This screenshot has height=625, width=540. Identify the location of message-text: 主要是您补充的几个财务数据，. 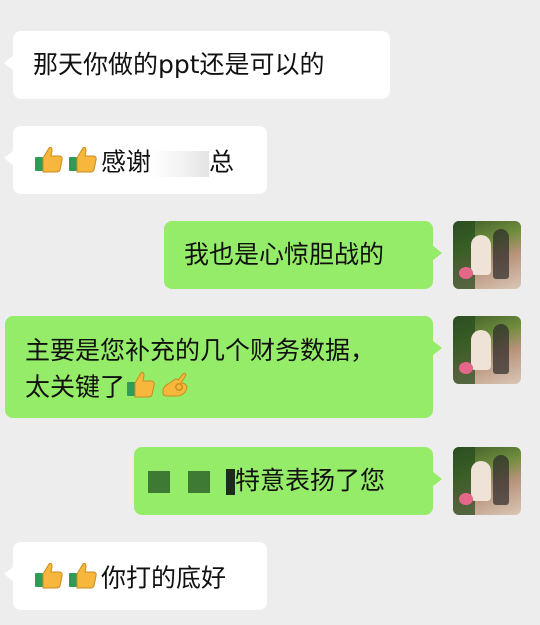
(200, 350).